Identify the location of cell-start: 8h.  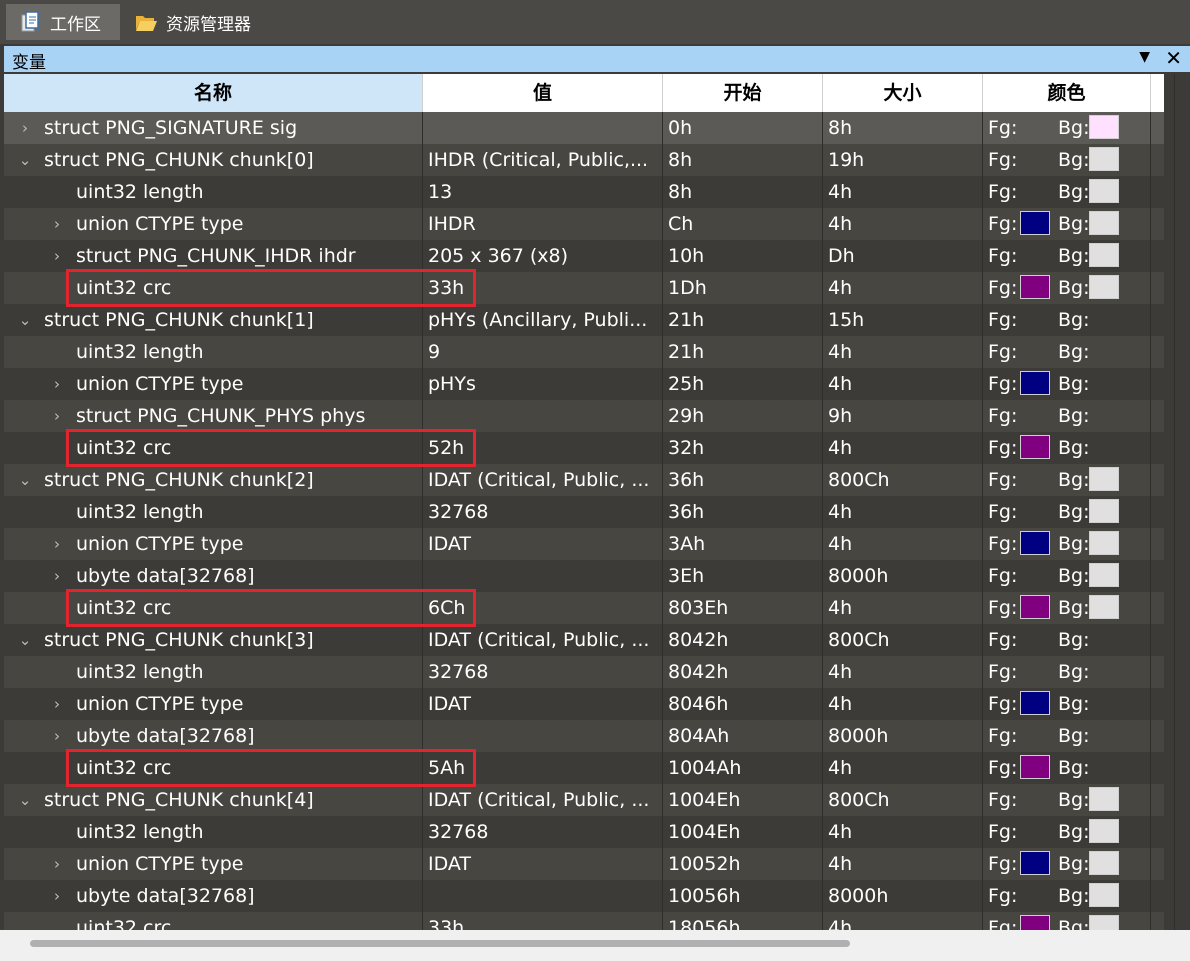
(743, 160).